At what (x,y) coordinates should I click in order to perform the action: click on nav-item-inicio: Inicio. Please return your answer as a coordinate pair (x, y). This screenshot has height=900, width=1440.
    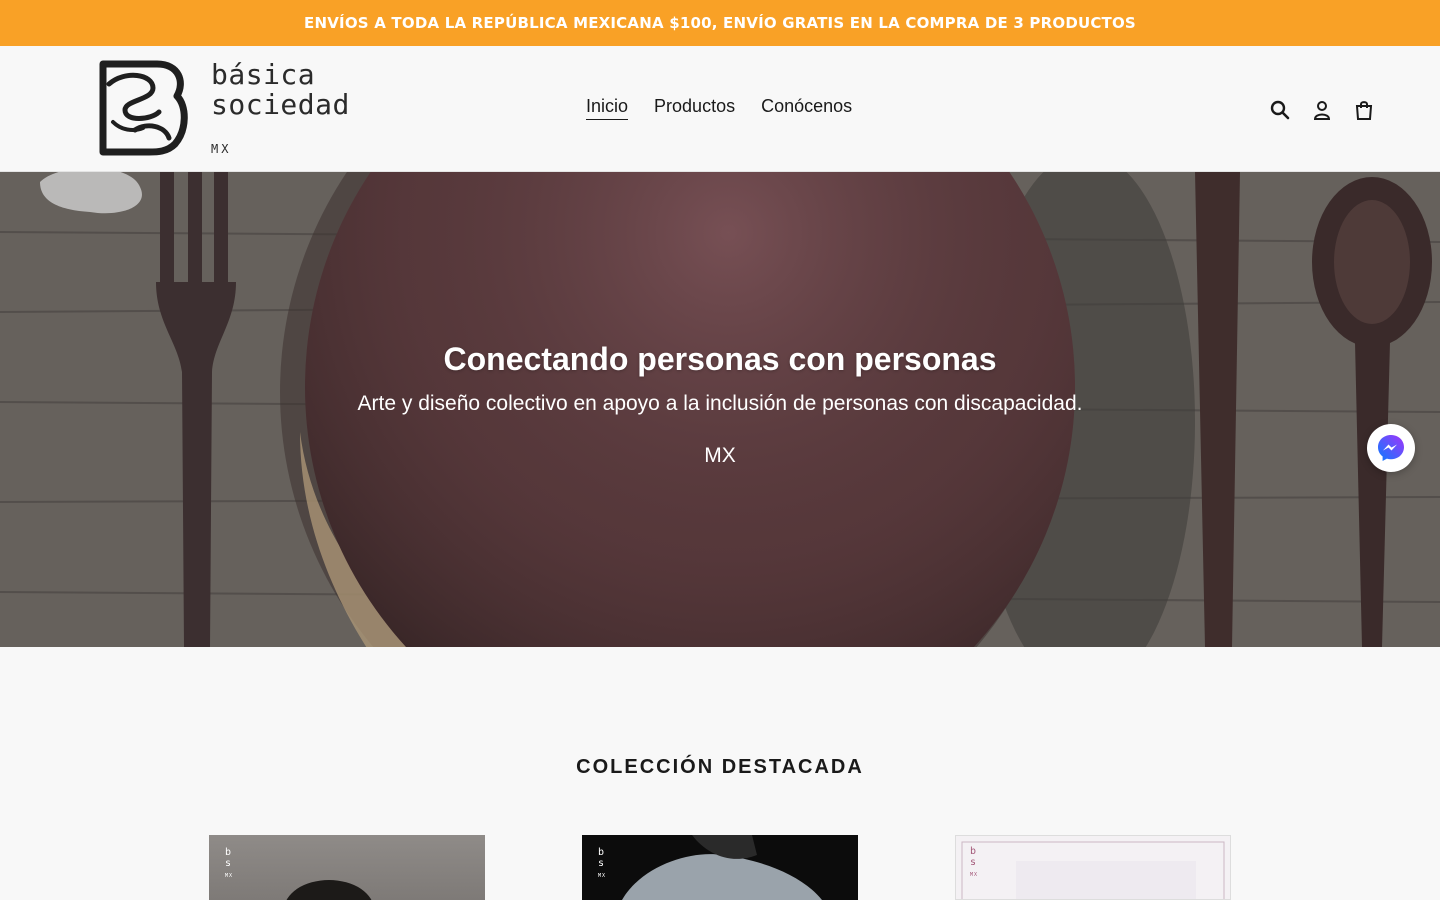
    Looking at the image, I should click on (607, 108).